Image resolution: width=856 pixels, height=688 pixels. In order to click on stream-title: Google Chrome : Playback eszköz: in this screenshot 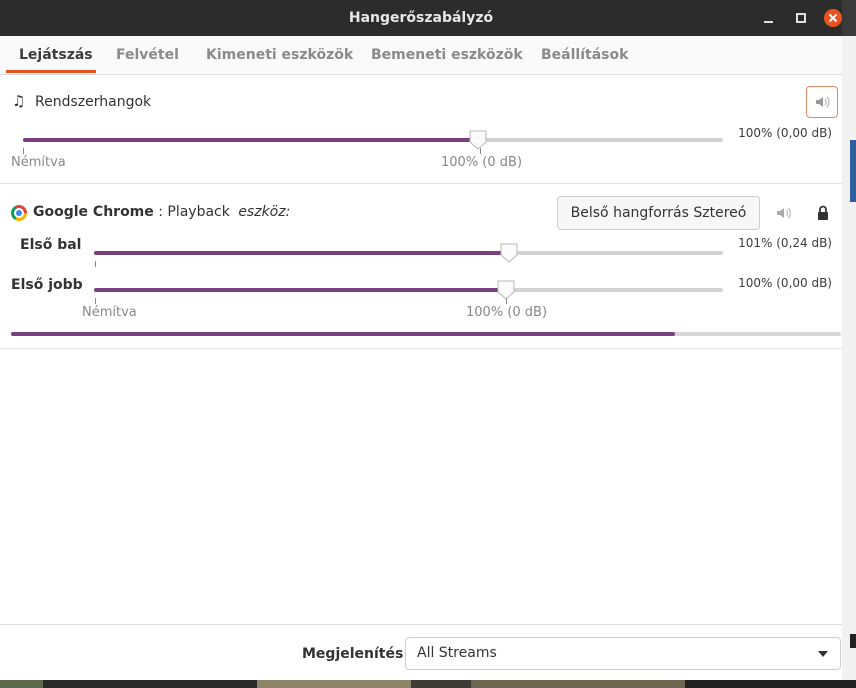, I will do `click(161, 212)`.